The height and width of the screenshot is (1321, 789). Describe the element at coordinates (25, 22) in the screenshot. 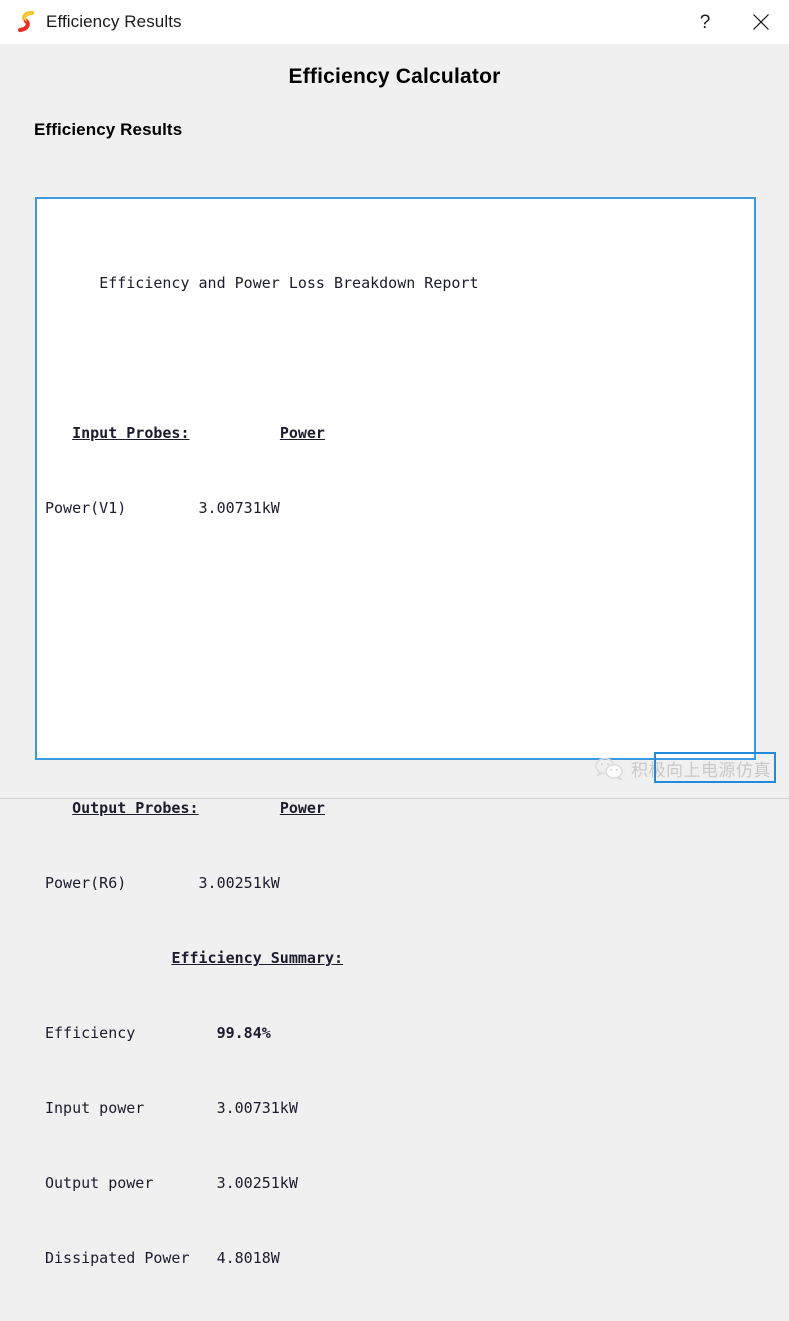

I see `simetrix-s-logo-icon` at that location.